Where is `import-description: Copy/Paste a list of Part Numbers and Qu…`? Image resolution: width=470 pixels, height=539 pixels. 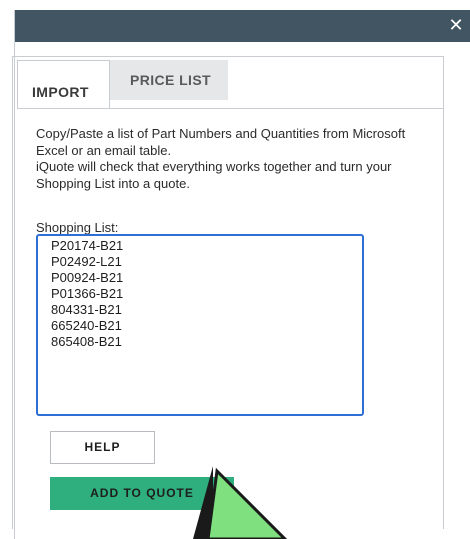
import-description: Copy/Paste a list of Part Numbers and Qu… is located at coordinates (236, 159).